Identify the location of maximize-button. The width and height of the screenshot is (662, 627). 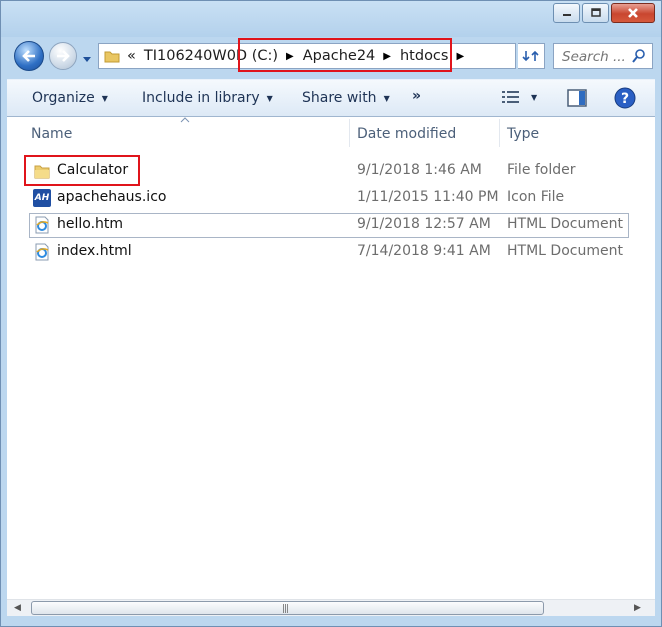
(595, 13).